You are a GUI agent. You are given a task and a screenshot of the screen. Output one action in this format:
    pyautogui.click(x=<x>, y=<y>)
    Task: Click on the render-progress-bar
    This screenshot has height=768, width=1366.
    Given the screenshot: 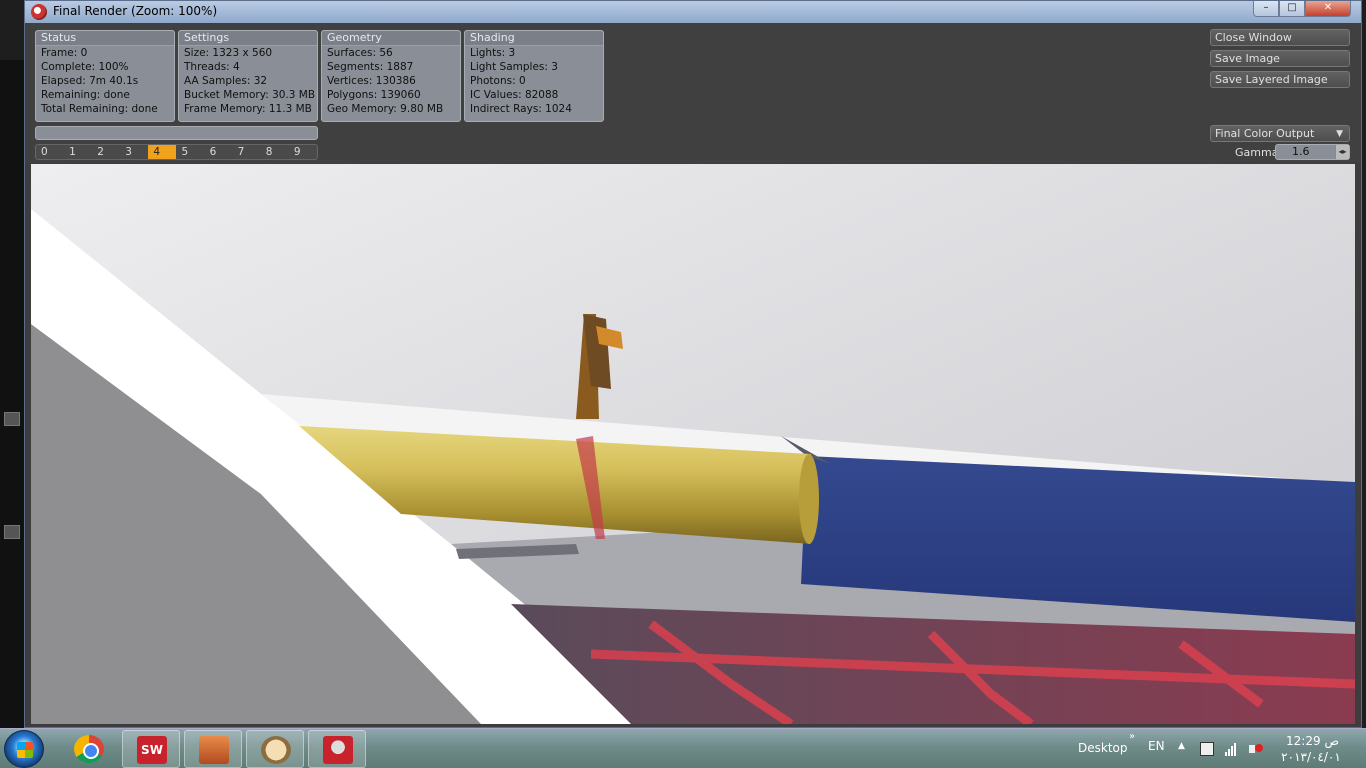 What is the action you would take?
    pyautogui.click(x=176, y=133)
    